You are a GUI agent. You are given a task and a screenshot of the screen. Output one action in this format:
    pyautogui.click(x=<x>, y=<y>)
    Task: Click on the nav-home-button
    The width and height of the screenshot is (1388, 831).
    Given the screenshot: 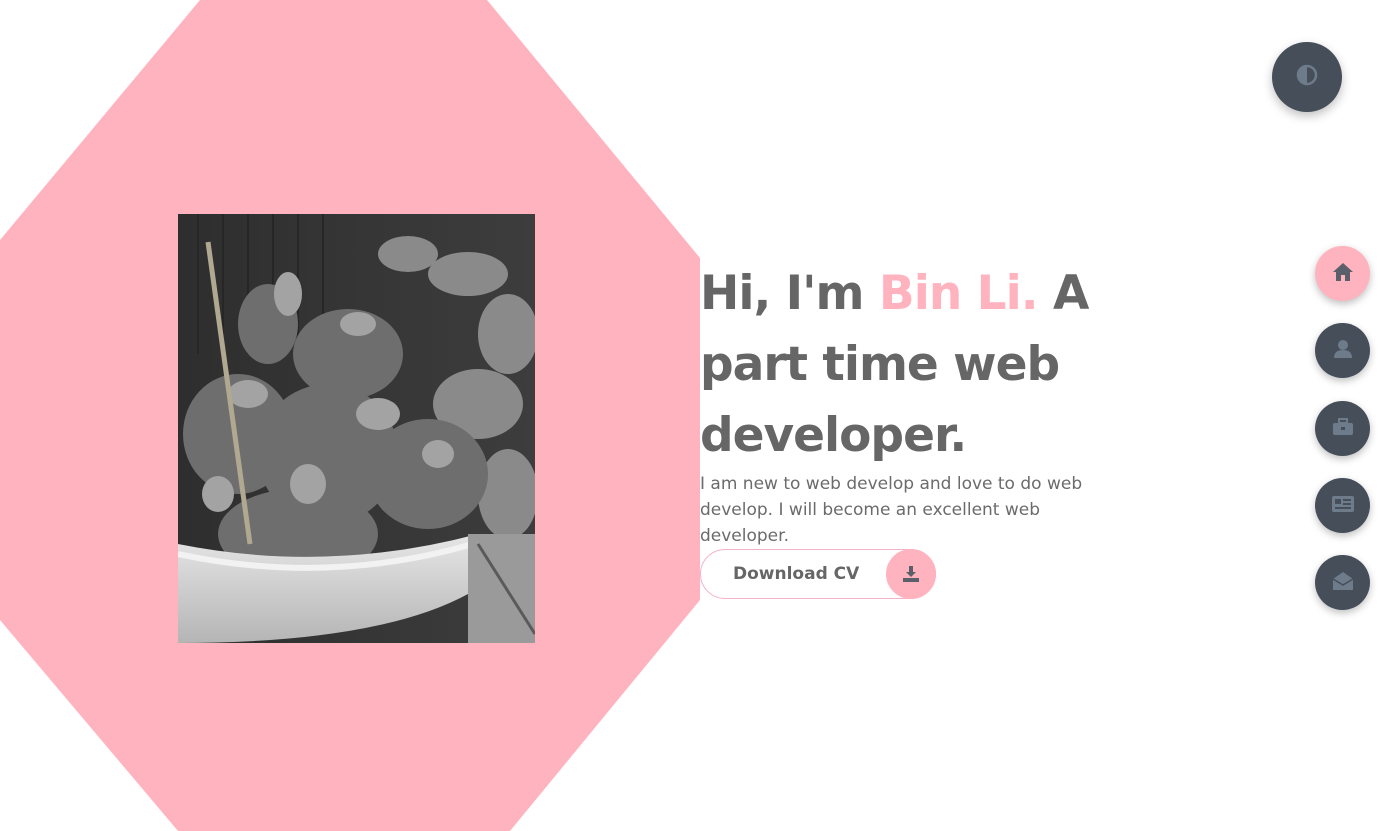 What is the action you would take?
    pyautogui.click(x=1342, y=273)
    